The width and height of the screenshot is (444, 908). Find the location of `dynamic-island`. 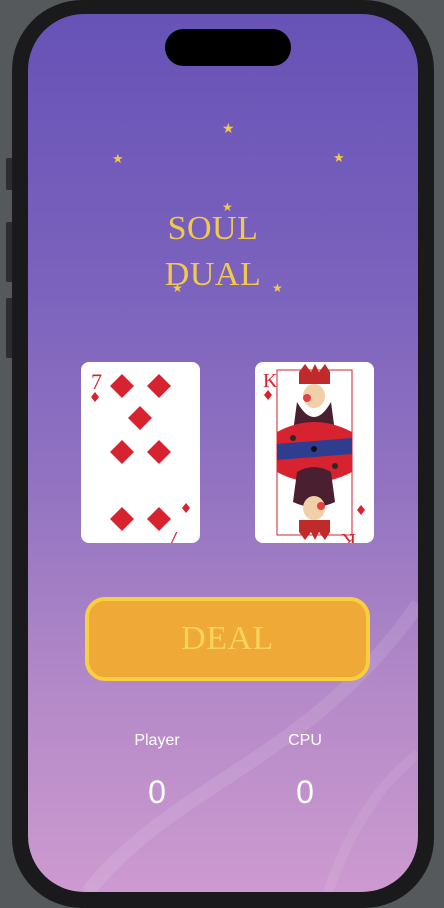

dynamic-island is located at coordinates (228, 47).